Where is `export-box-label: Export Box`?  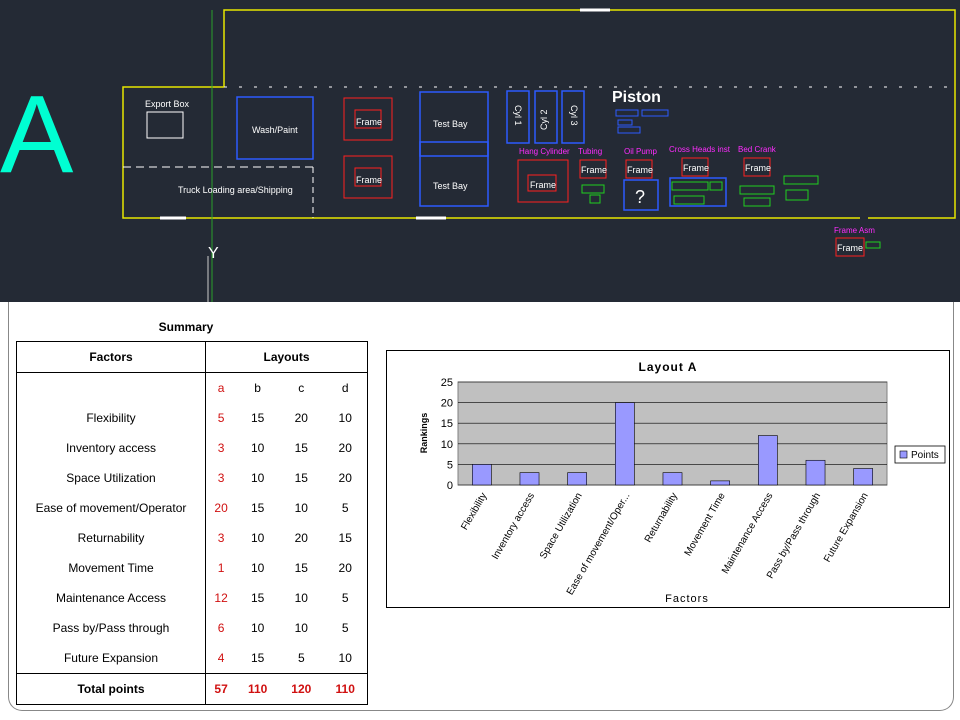
export-box-label: Export Box is located at coordinates (167, 104).